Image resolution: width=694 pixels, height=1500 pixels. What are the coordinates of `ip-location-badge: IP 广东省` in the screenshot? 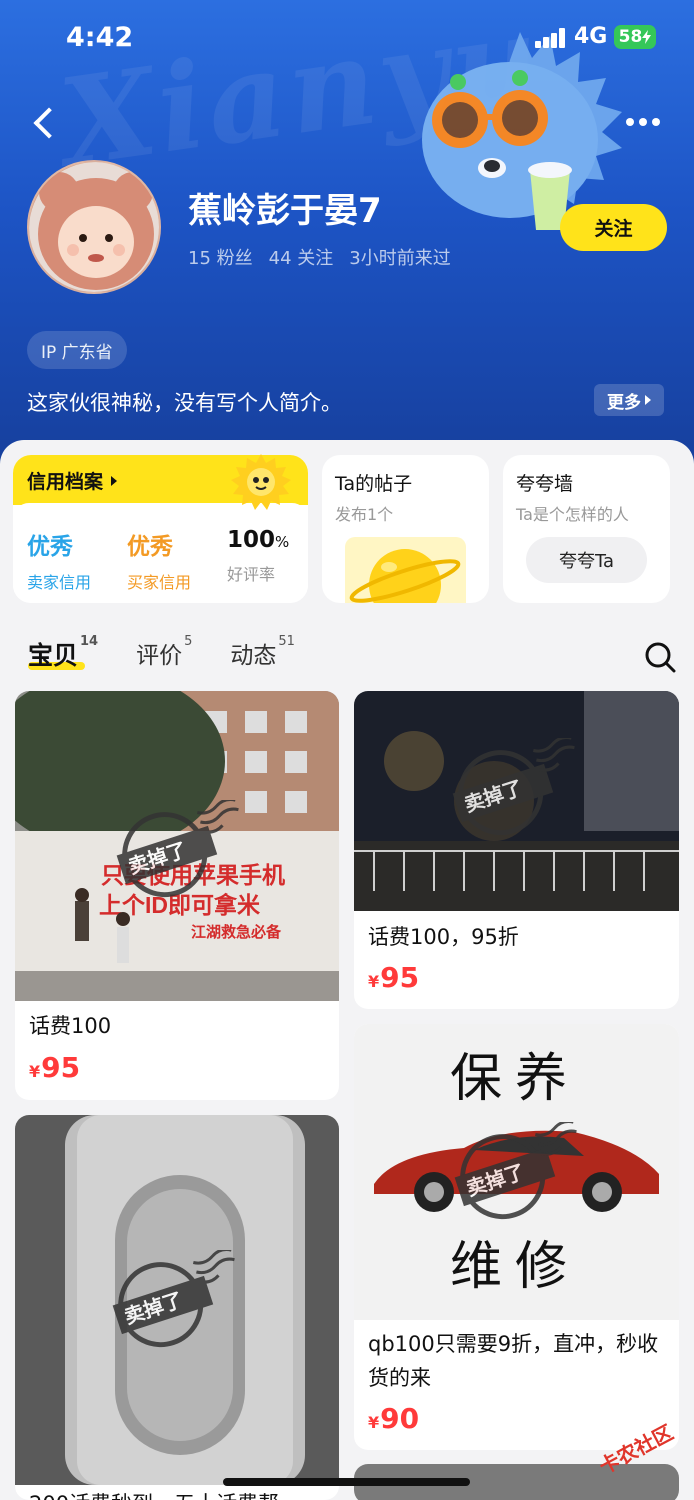 It's located at (77, 350).